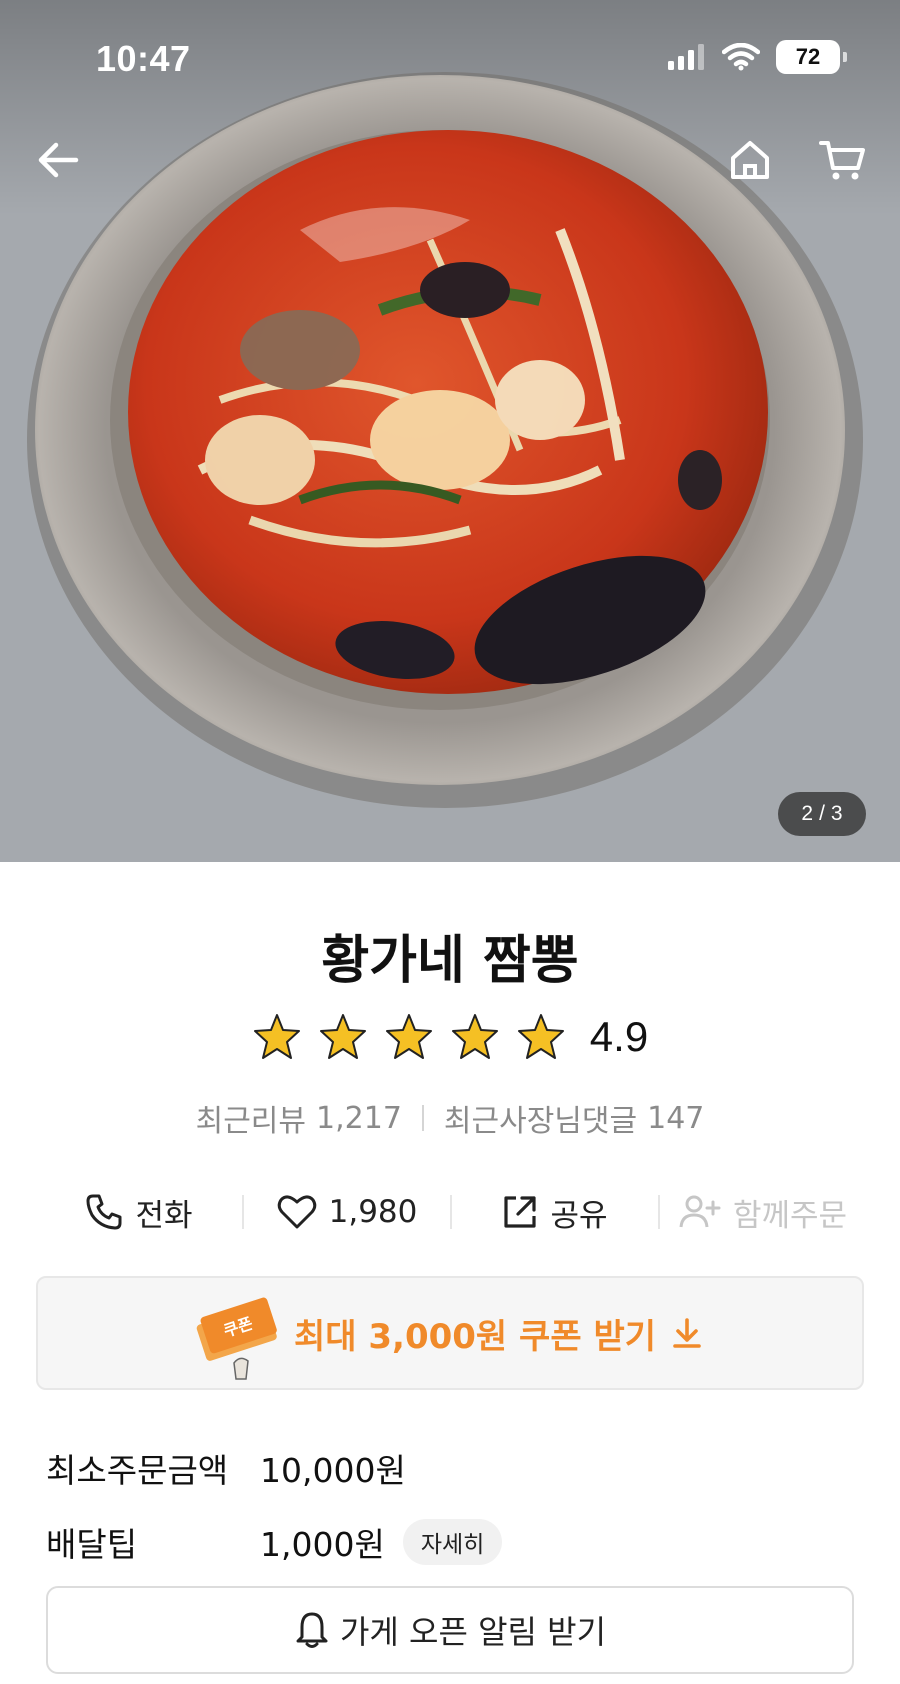  I want to click on call-button: 전화, so click(139, 1212).